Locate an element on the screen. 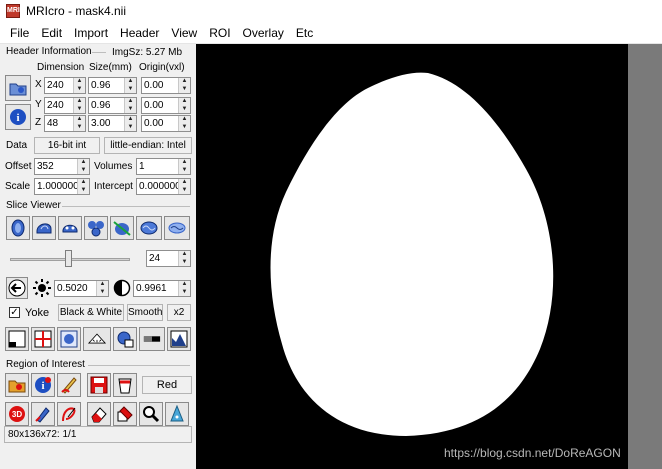 This screenshot has width=662, height=469. sagittal-view-button is located at coordinates (44, 228).